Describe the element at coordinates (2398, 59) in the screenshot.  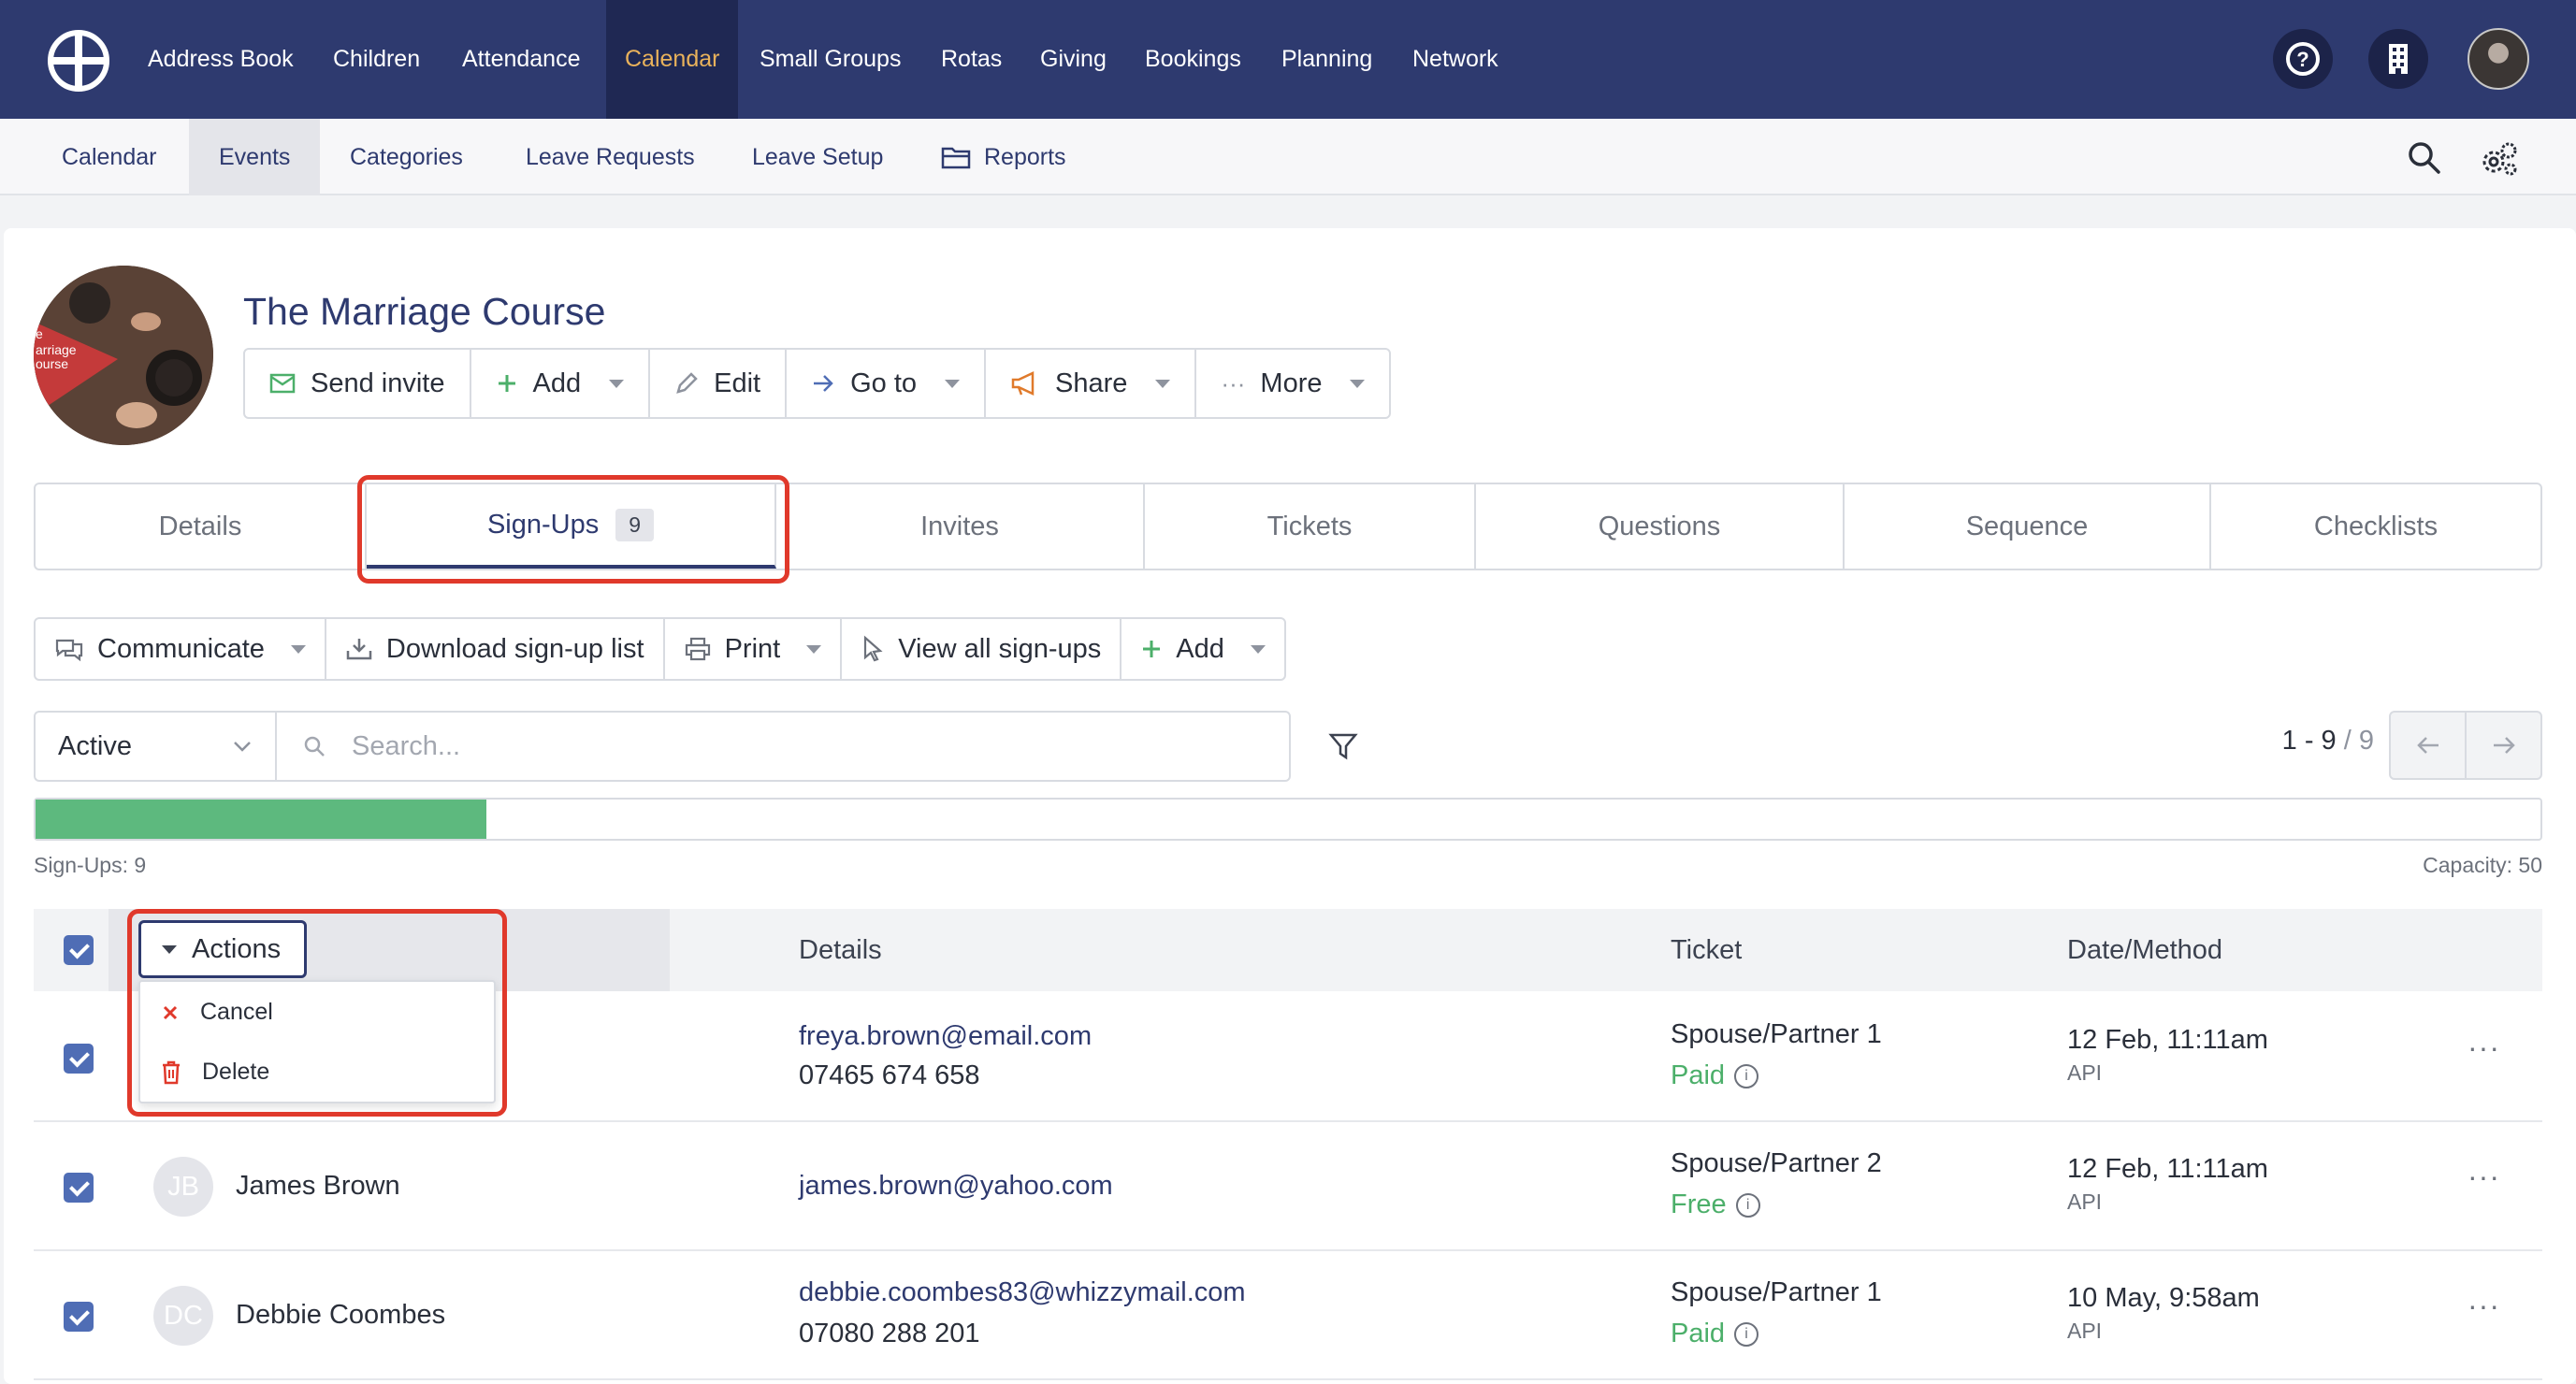
I see `organization-button` at that location.